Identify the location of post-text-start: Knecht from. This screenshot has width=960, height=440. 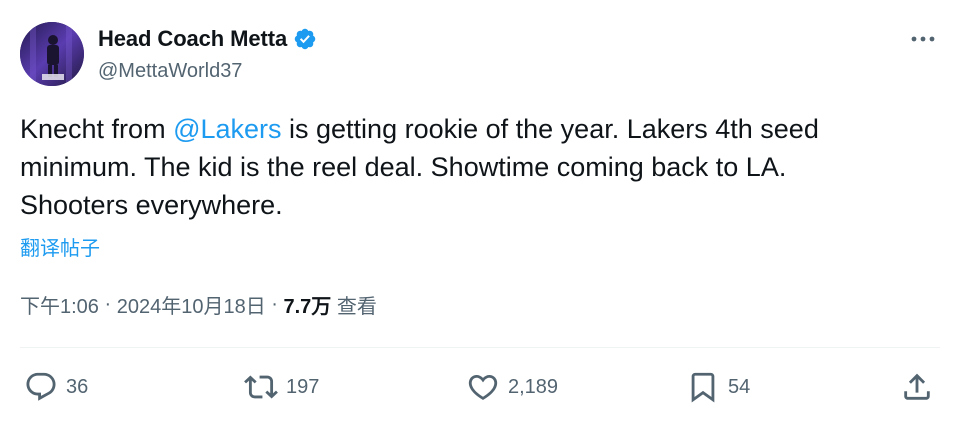
(97, 129).